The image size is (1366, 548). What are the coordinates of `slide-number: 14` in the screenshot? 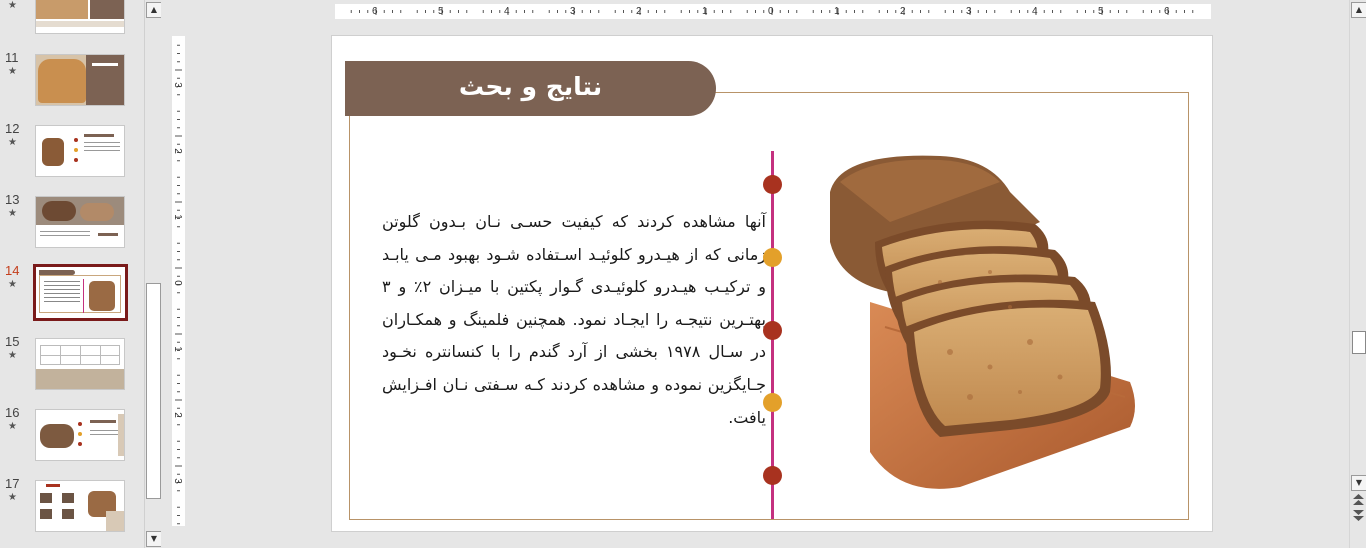 It's located at (12, 270).